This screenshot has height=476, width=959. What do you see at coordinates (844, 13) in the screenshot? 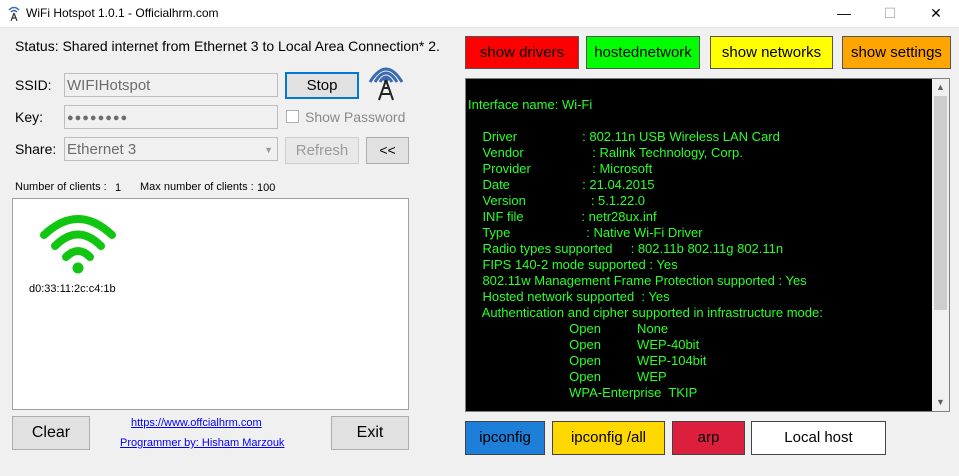
I see `minimize-button: —` at bounding box center [844, 13].